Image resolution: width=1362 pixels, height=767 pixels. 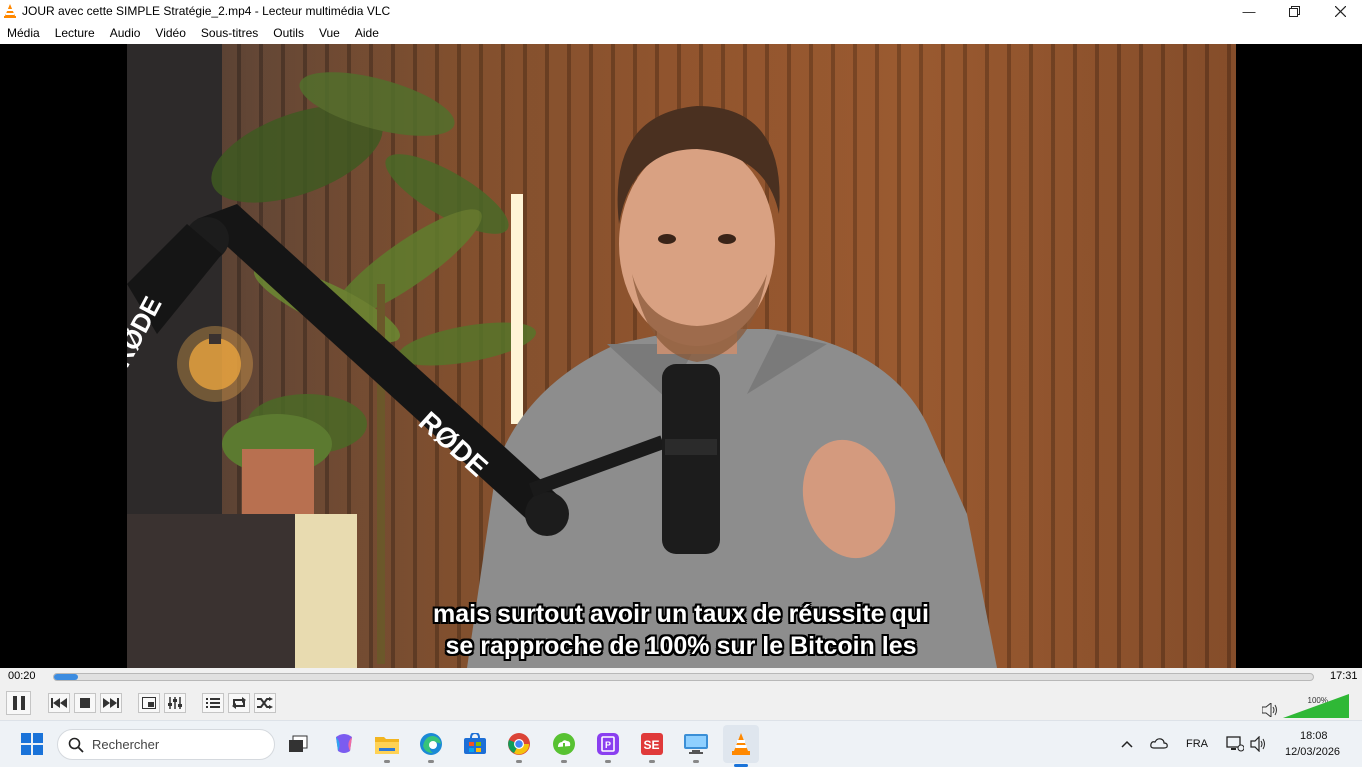 I want to click on remote-desktop-icon, so click(x=696, y=744).